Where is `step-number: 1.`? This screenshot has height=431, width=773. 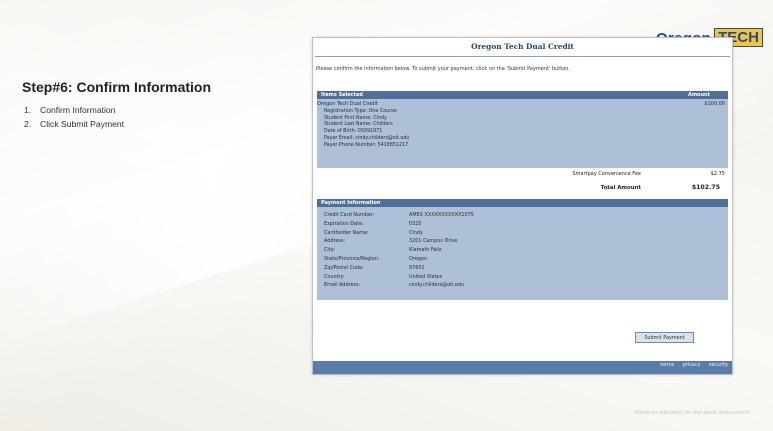 step-number: 1. is located at coordinates (28, 110).